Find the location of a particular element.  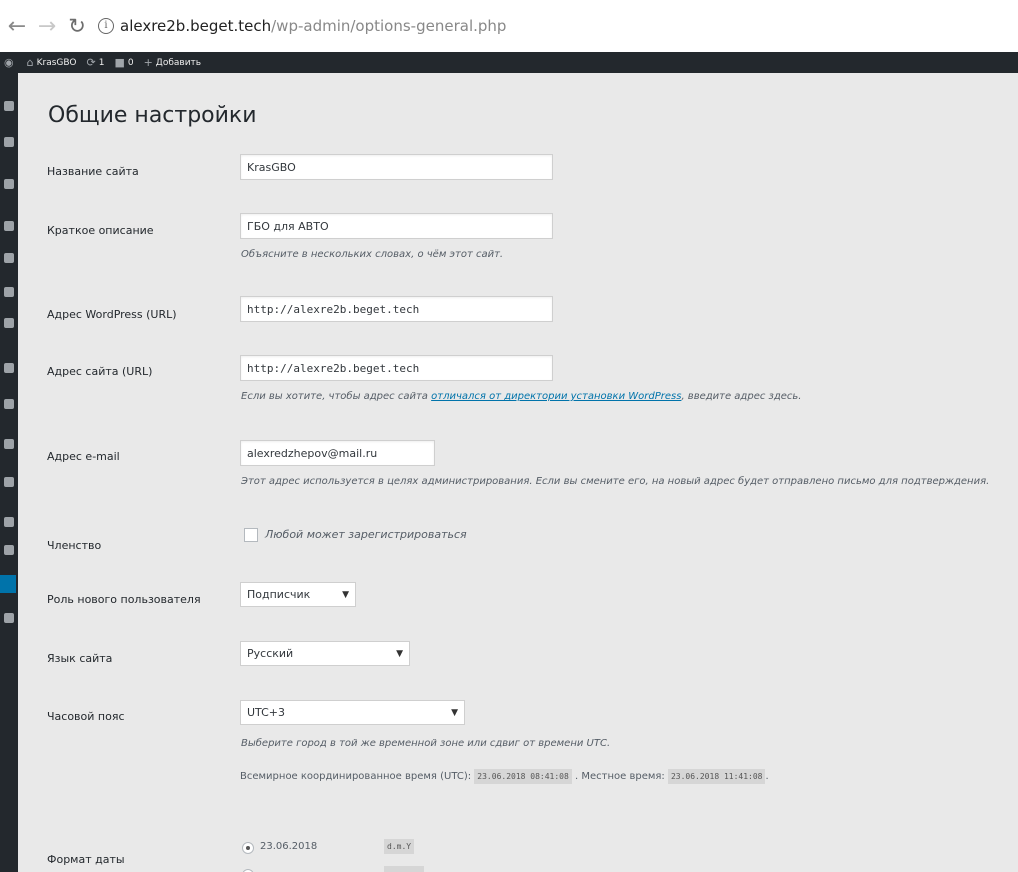

info-icon: i is located at coordinates (106, 26).